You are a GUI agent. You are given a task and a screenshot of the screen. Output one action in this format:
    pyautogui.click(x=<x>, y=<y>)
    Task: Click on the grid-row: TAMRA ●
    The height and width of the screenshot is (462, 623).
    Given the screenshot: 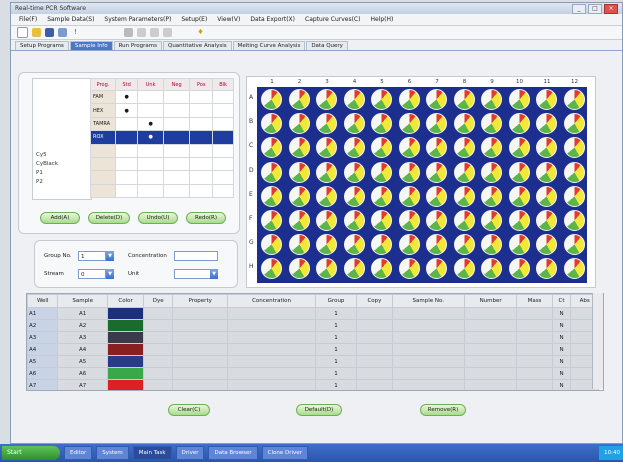 What is the action you would take?
    pyautogui.click(x=162, y=124)
    